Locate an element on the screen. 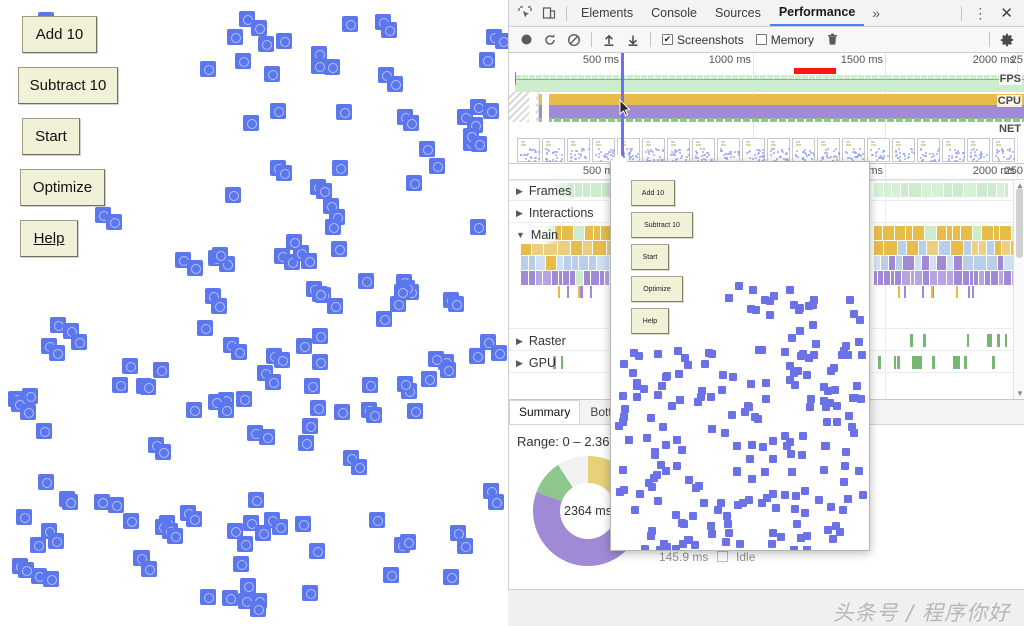 The width and height of the screenshot is (1024, 626). track-interactions: ▶ Interactions is located at coordinates (551, 213).